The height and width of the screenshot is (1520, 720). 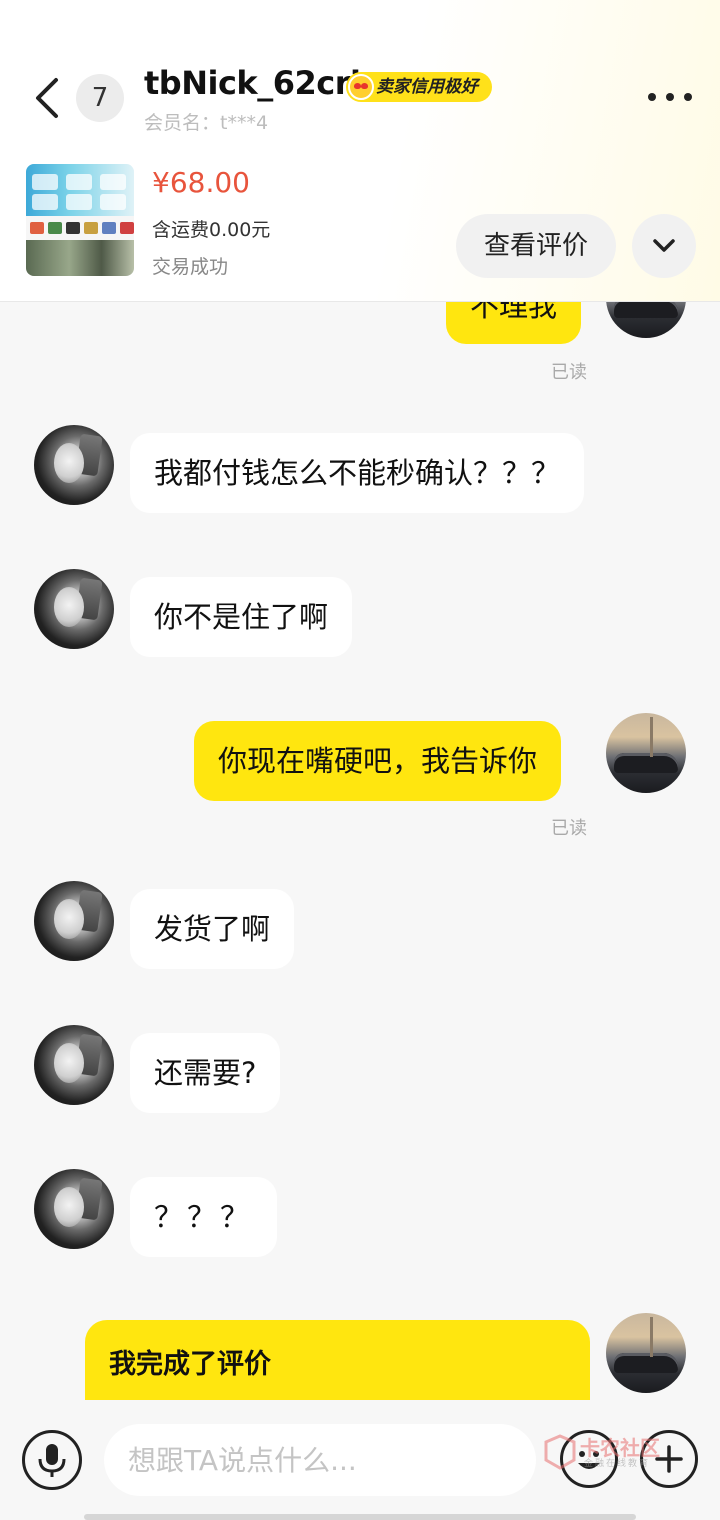 What do you see at coordinates (80, 220) in the screenshot?
I see `product-thumbnail` at bounding box center [80, 220].